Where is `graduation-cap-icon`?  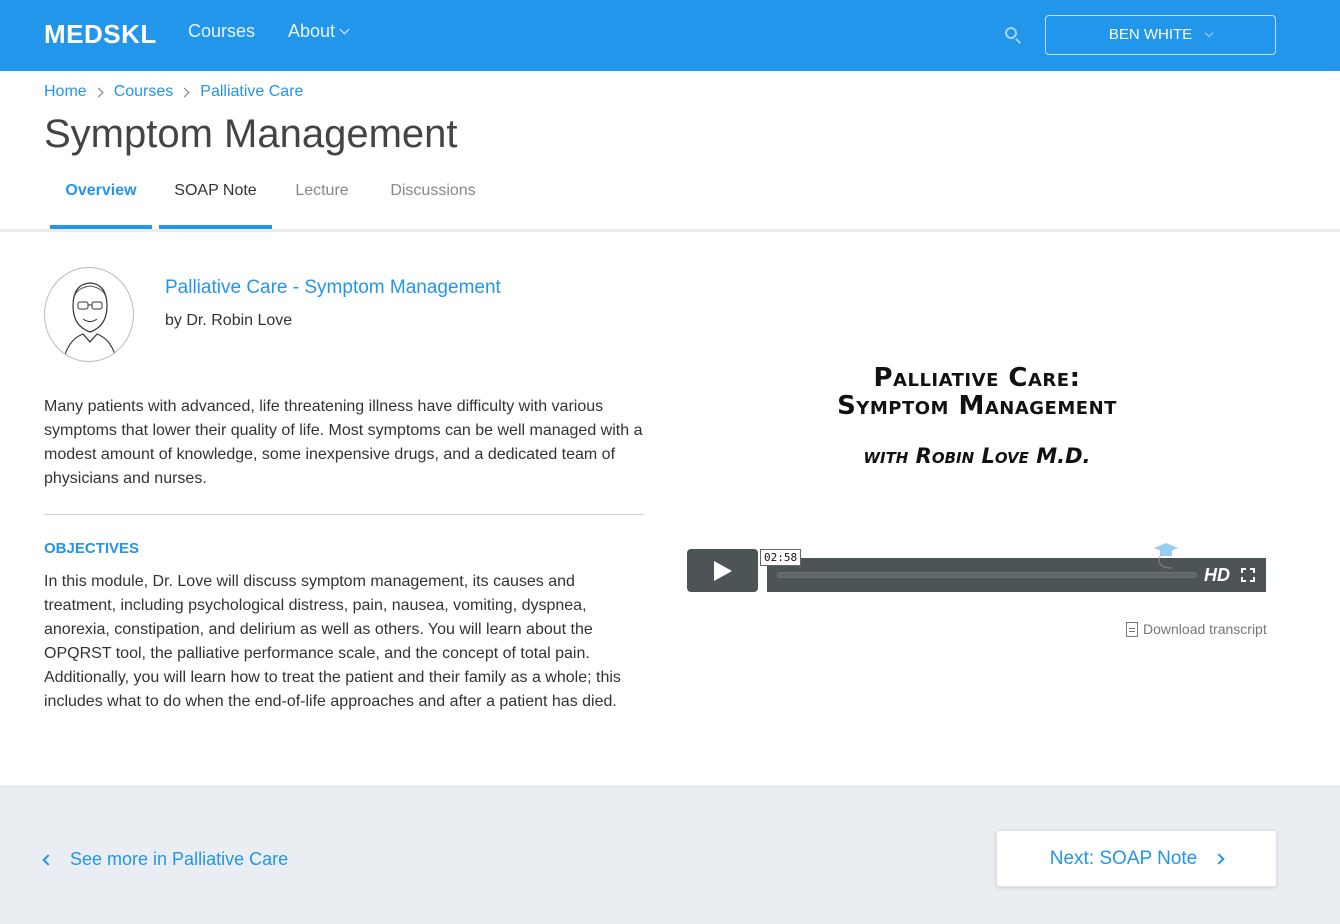 graduation-cap-icon is located at coordinates (1166, 556).